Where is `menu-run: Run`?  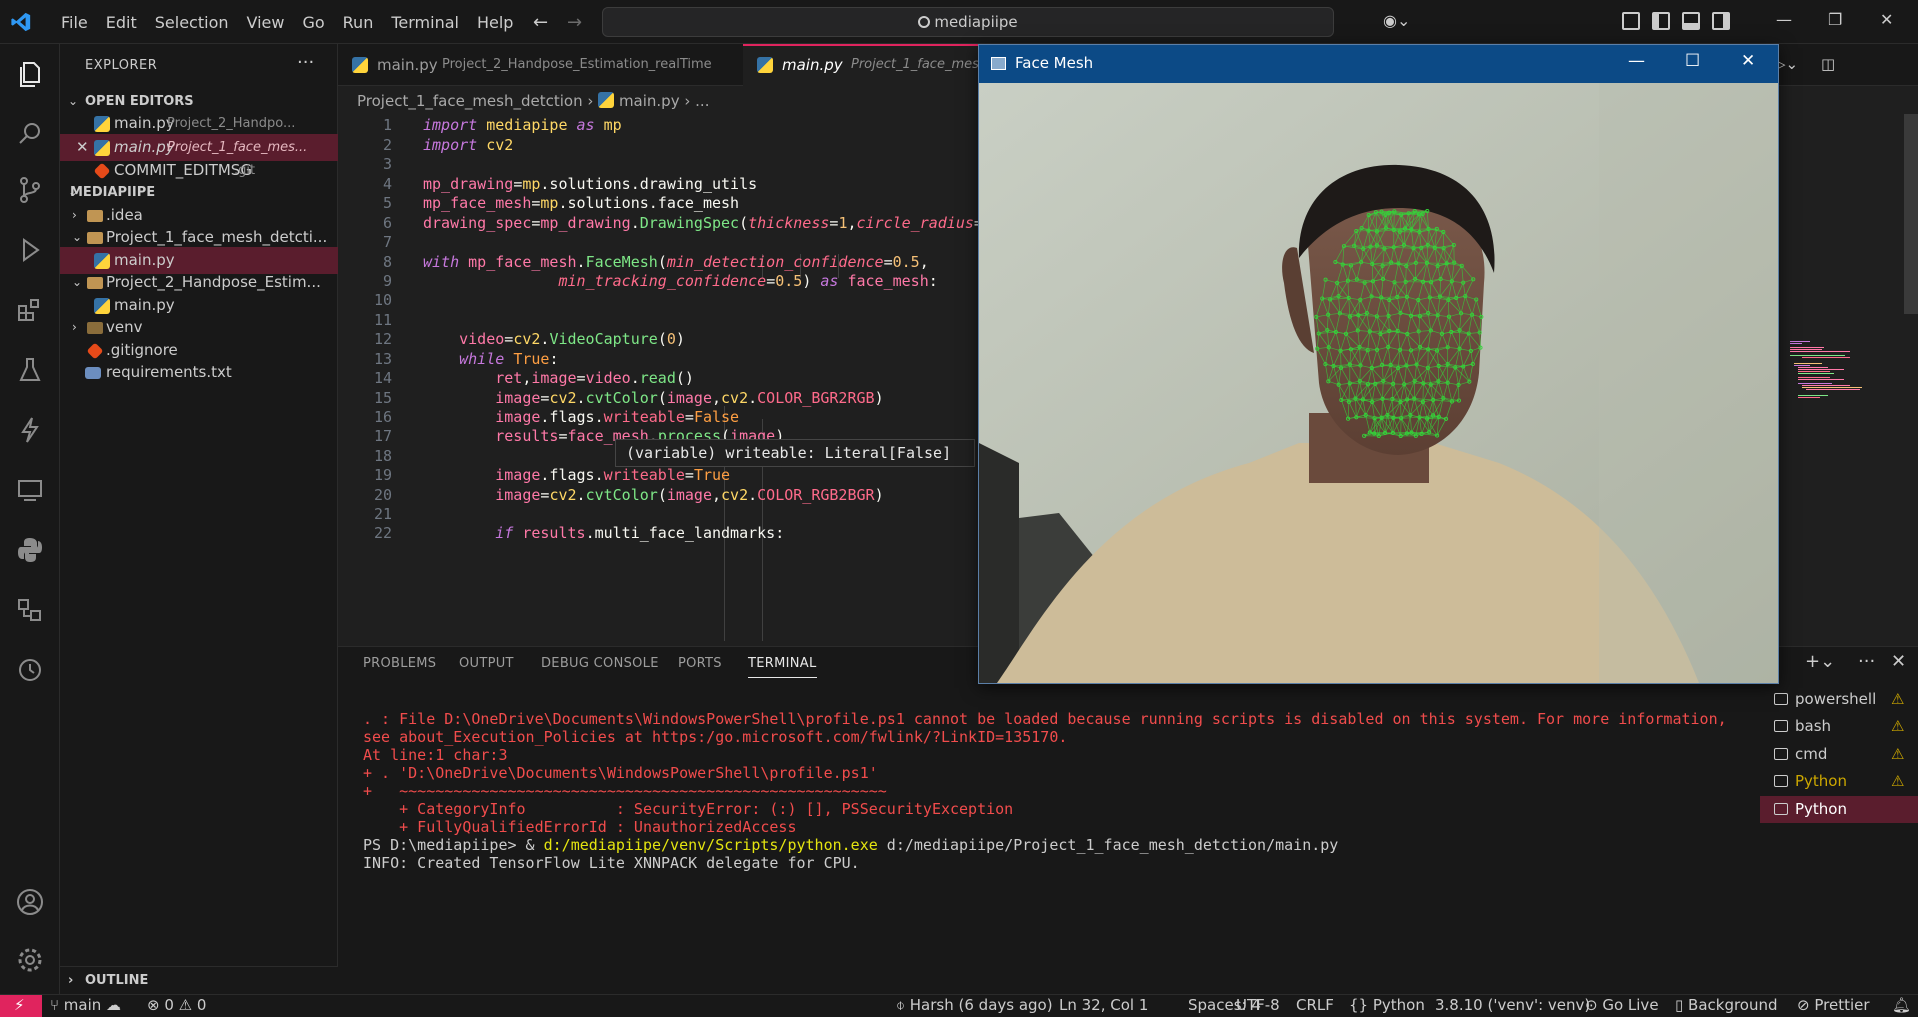
menu-run: Run is located at coordinates (358, 22).